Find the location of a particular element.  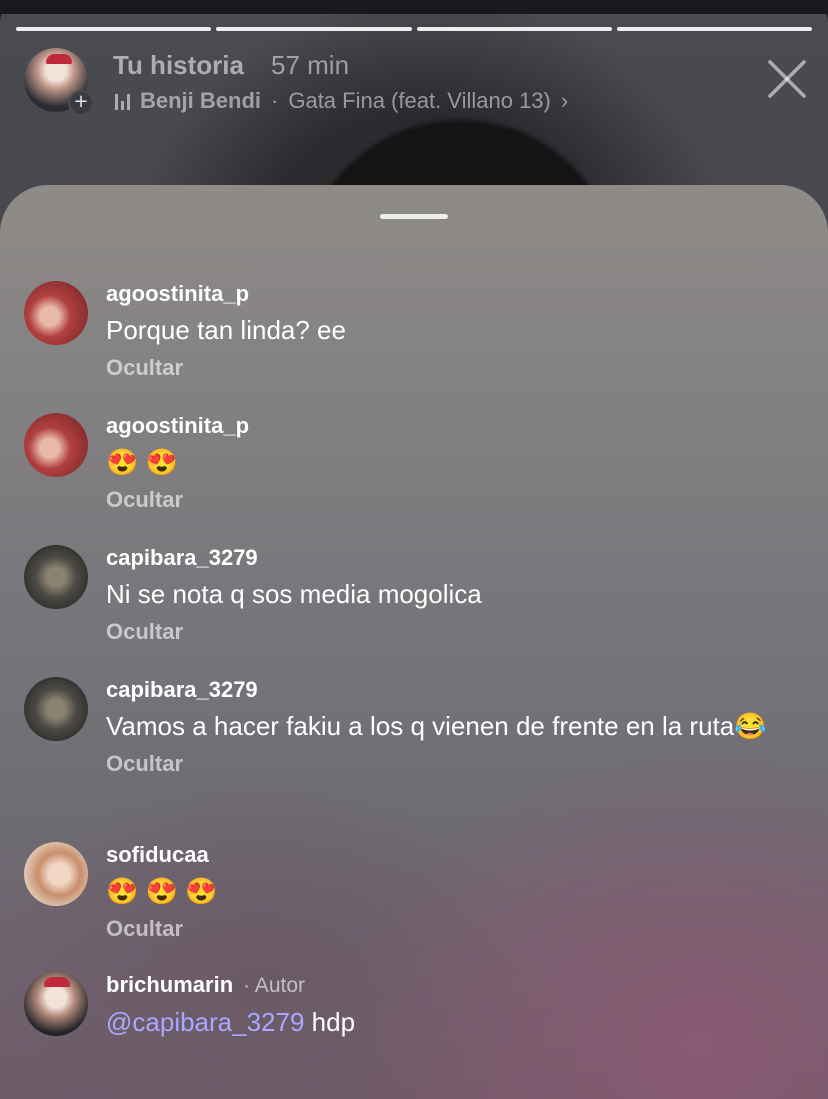

music-artist: Benji Bendi is located at coordinates (201, 100).